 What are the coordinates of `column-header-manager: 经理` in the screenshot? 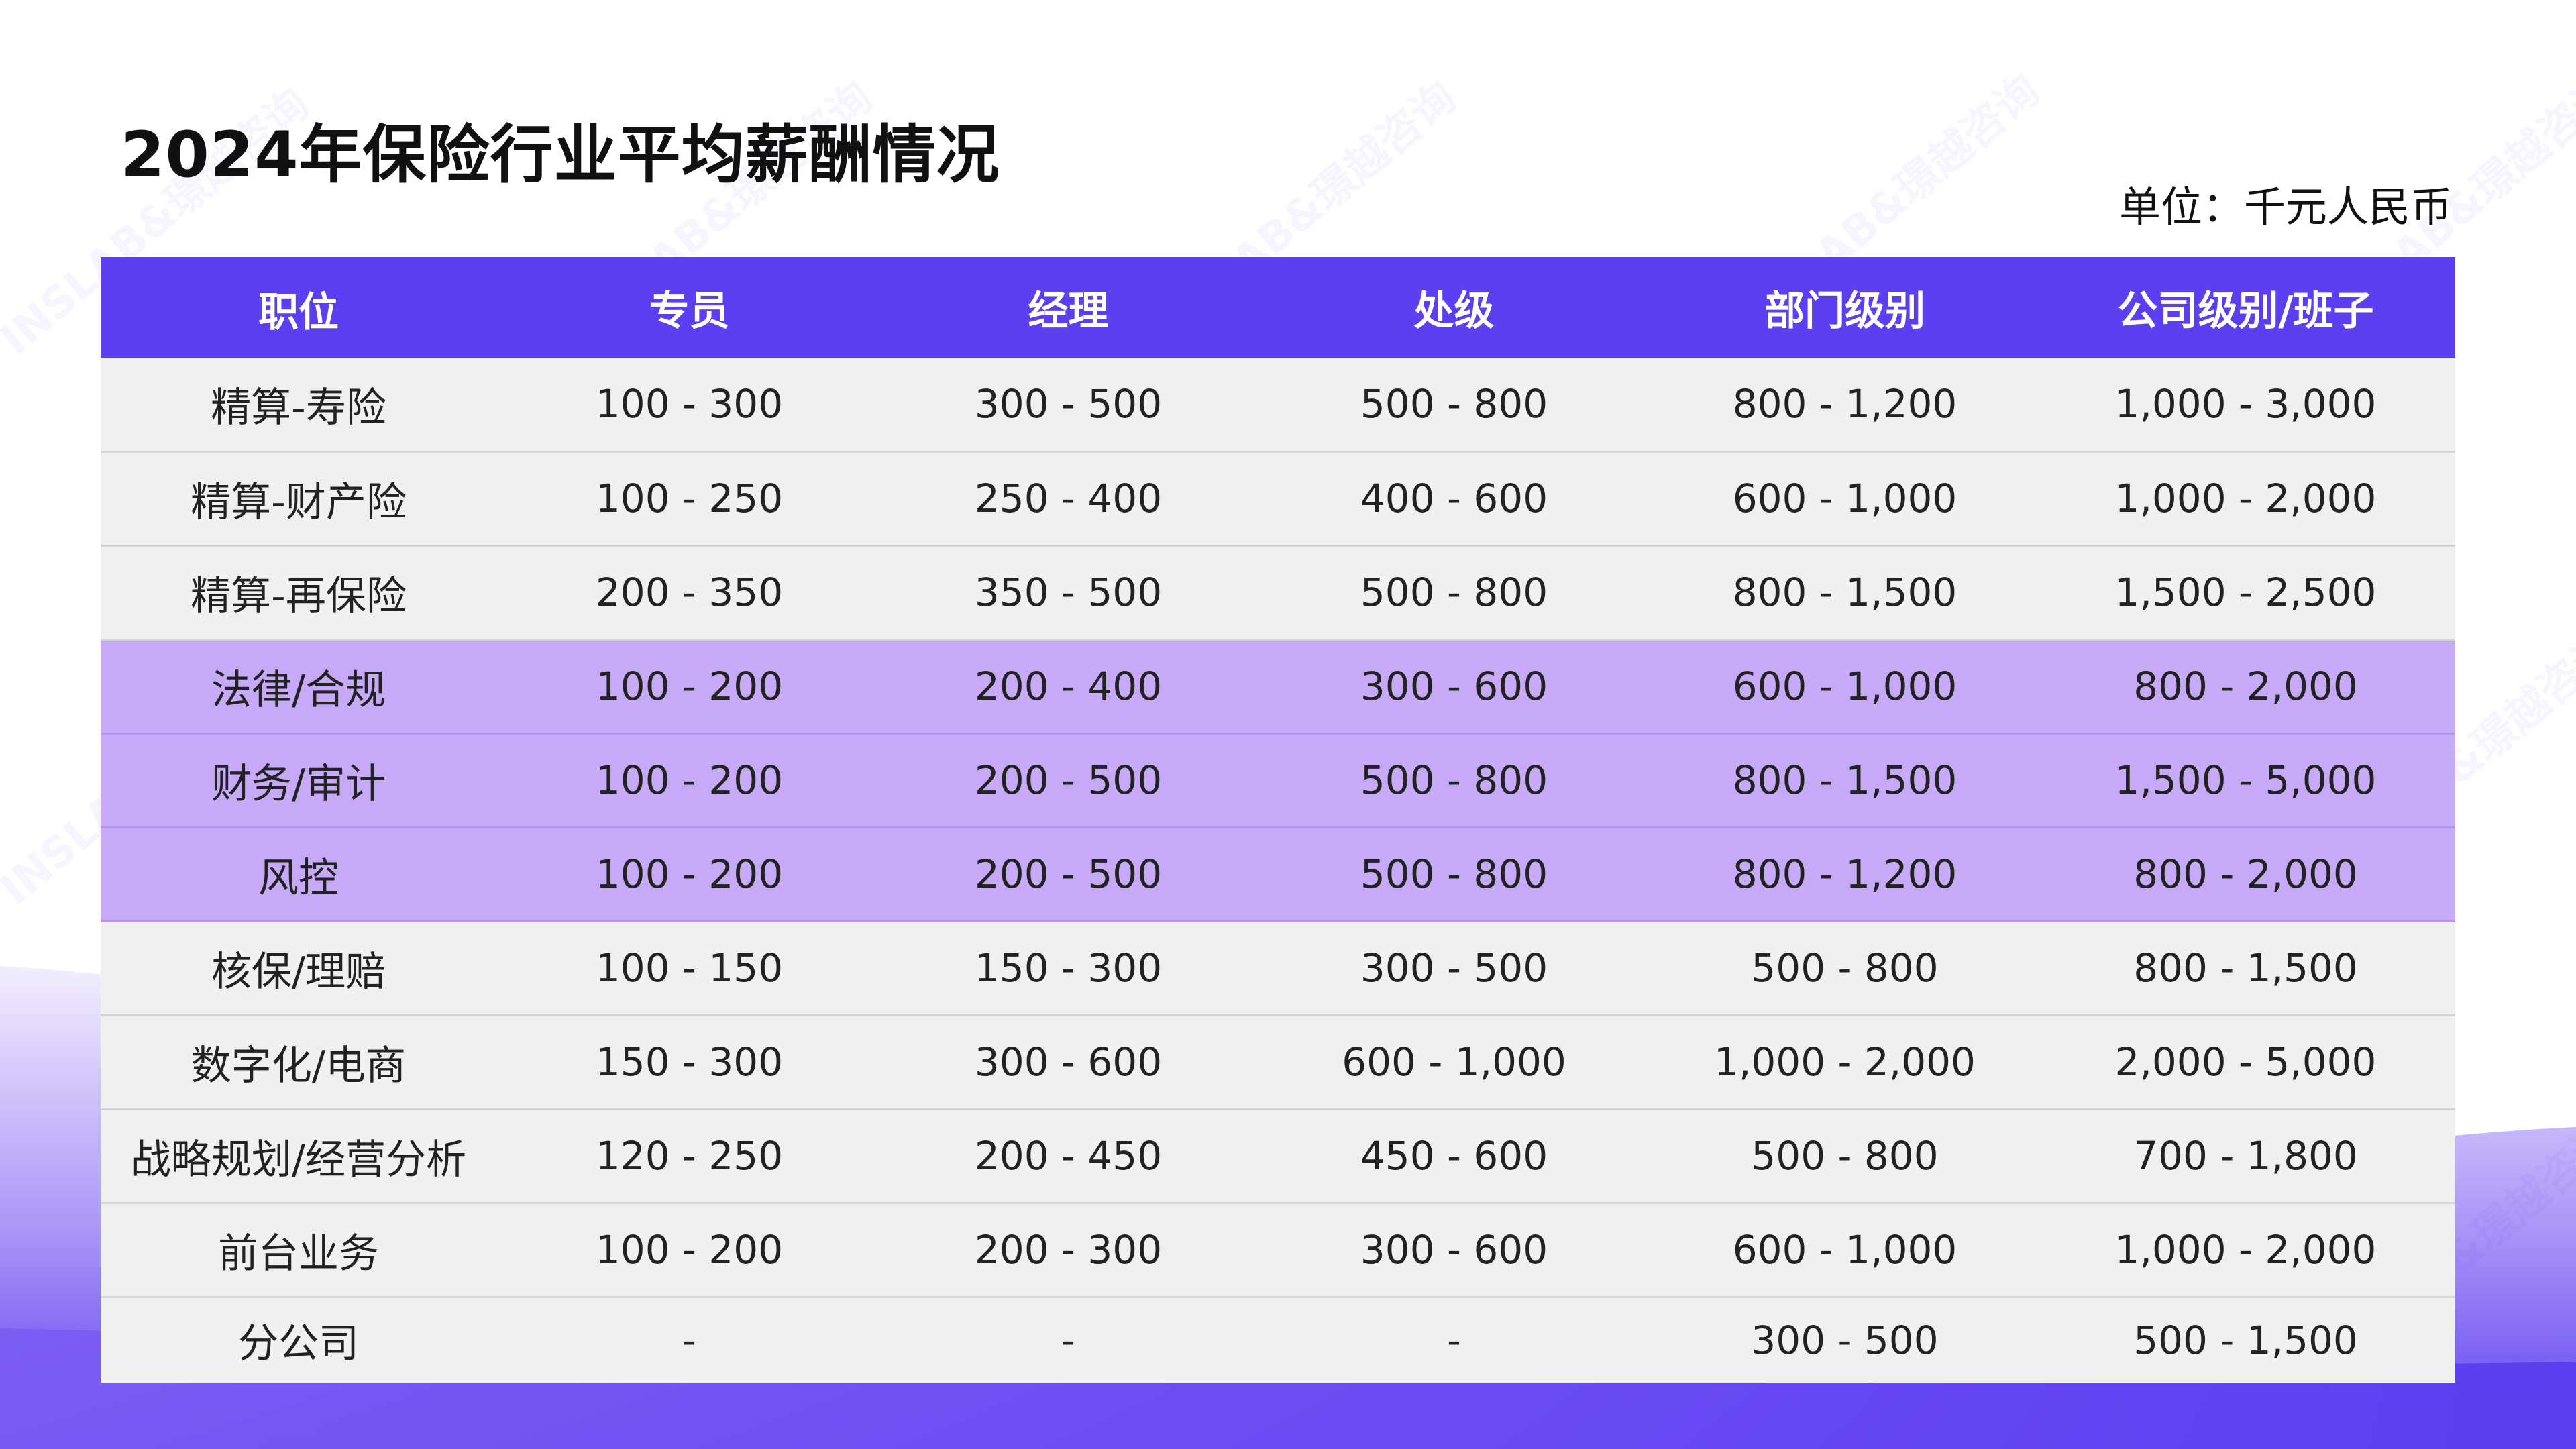 It's located at (1068, 311).